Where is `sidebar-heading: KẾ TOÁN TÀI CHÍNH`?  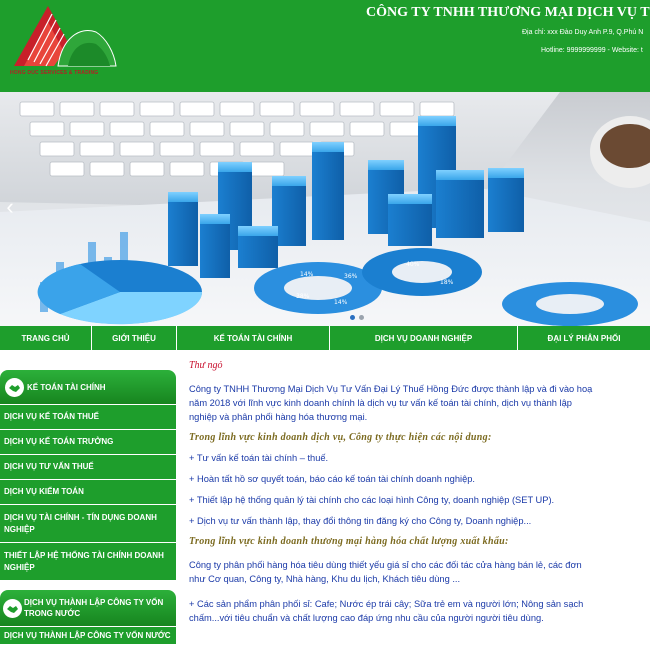 sidebar-heading: KẾ TOÁN TÀI CHÍNH is located at coordinates (88, 387).